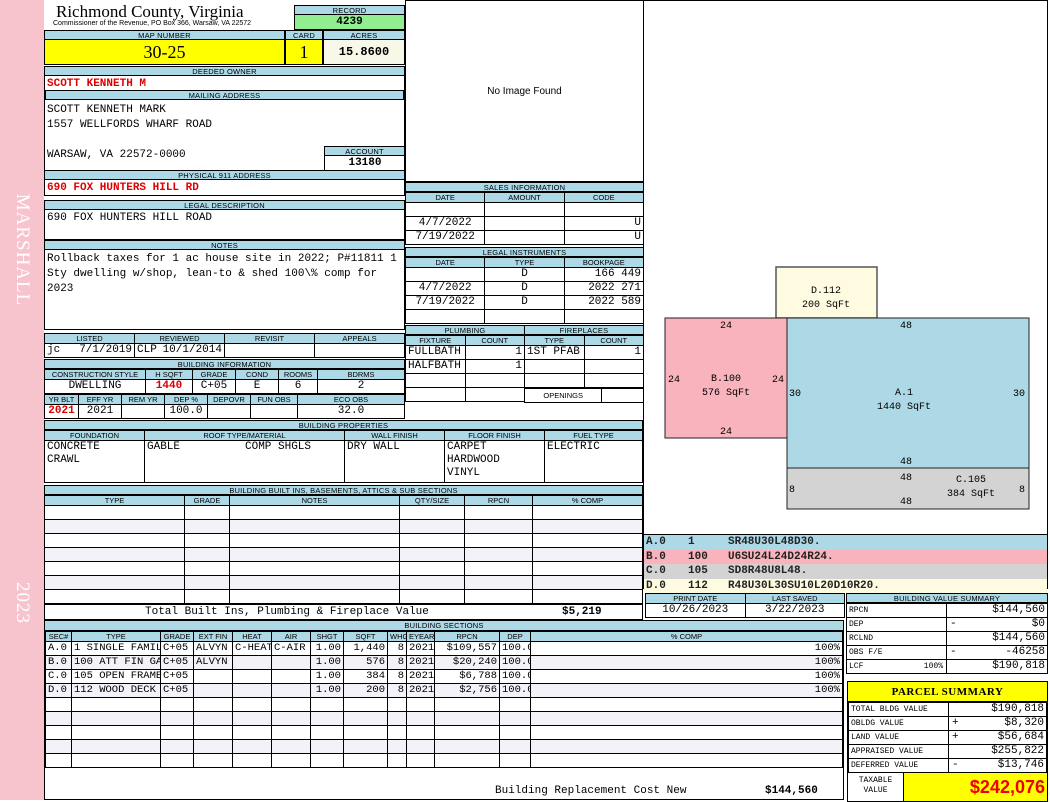 This screenshot has height=802, width=1050. What do you see at coordinates (365, 690) in the screenshot?
I see `table-cell: 200` at bounding box center [365, 690].